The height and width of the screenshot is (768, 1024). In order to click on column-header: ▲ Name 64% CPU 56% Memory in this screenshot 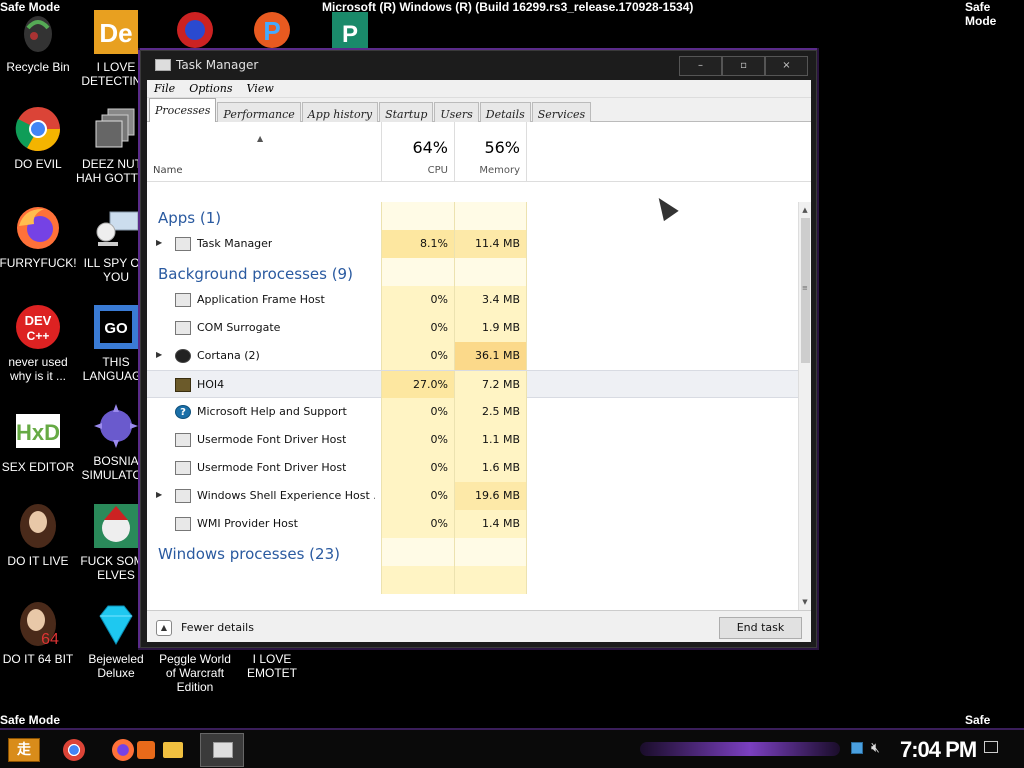, I will do `click(479, 152)`.